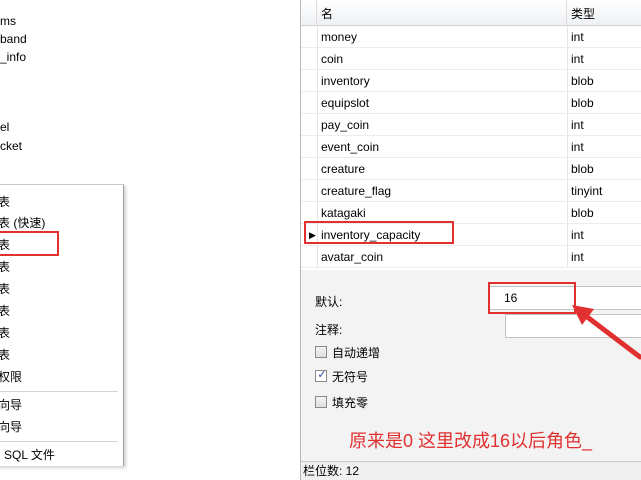 The height and width of the screenshot is (480, 641). Describe the element at coordinates (442, 13) in the screenshot. I see `header-name: 名` at that location.